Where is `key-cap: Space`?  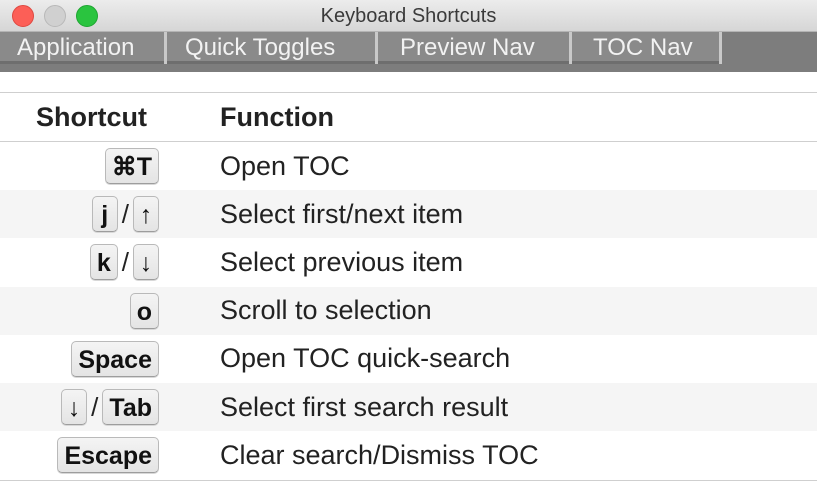
key-cap: Space is located at coordinates (115, 358).